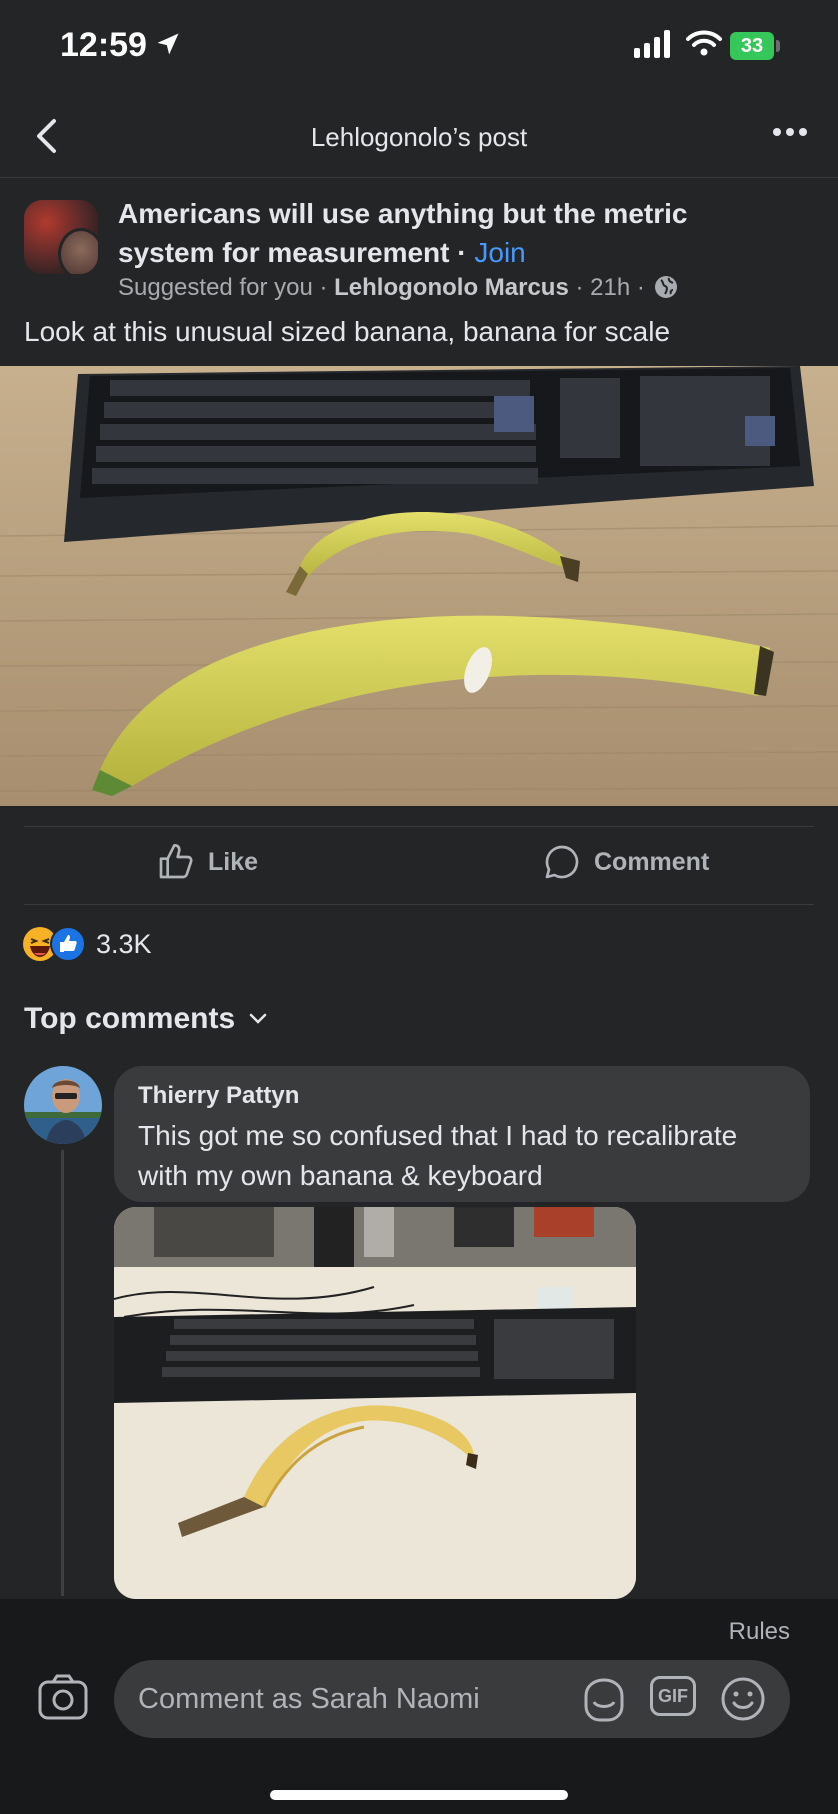 This screenshot has width=838, height=1814. What do you see at coordinates (68, 944) in the screenshot?
I see `like-reaction-icon` at bounding box center [68, 944].